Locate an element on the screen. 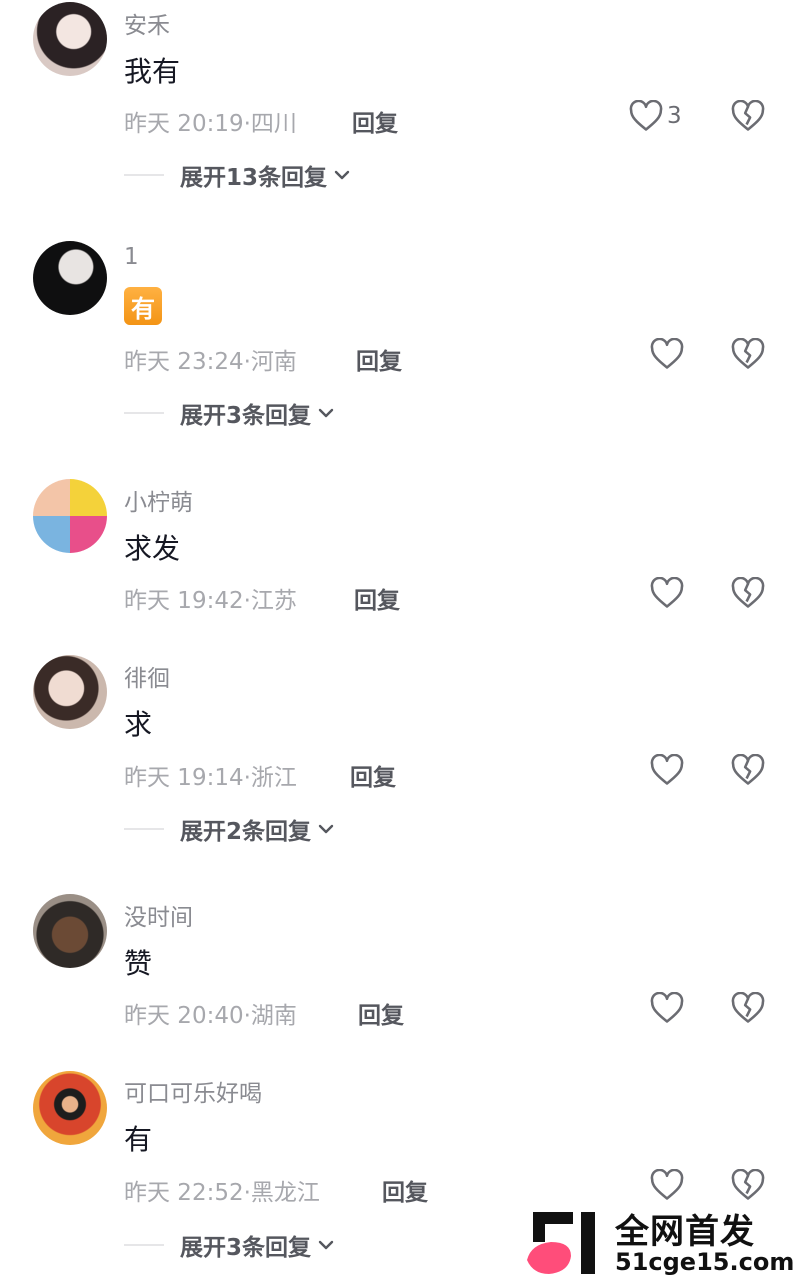 The image size is (800, 1288). expand-replies: 展开13条回复 is located at coordinates (237, 175).